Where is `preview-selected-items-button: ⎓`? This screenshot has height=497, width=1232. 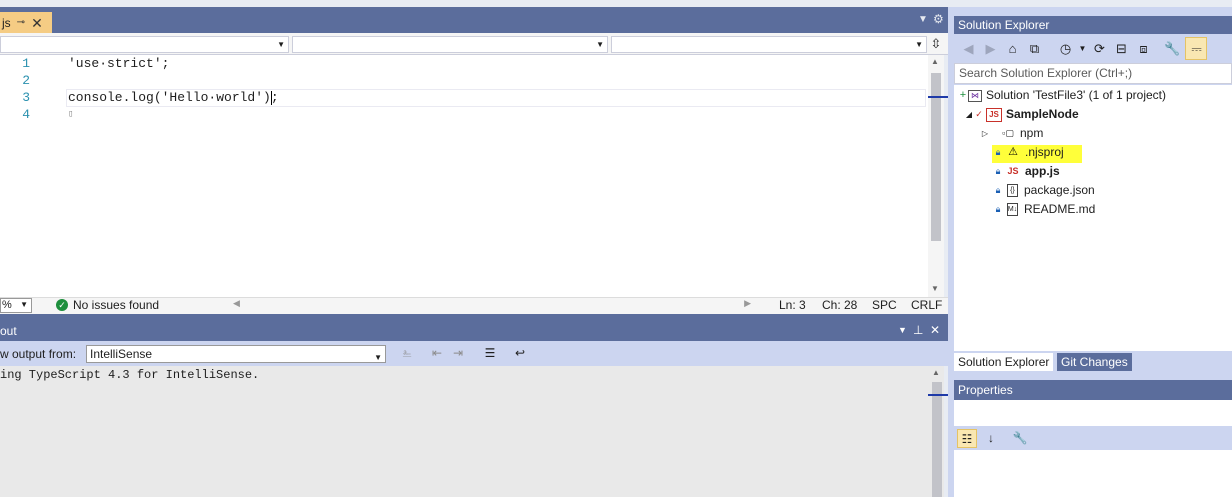
preview-selected-items-button: ⎓ is located at coordinates (1196, 48).